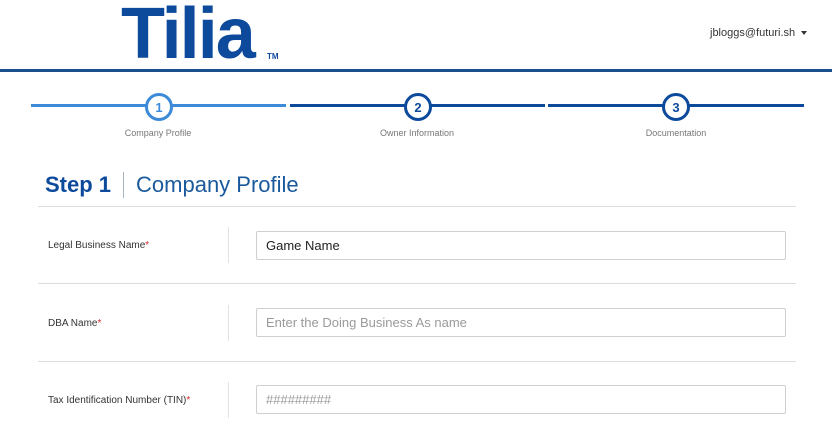 The height and width of the screenshot is (437, 832). What do you see at coordinates (676, 133) in the screenshot?
I see `step-3-label: Documentation` at bounding box center [676, 133].